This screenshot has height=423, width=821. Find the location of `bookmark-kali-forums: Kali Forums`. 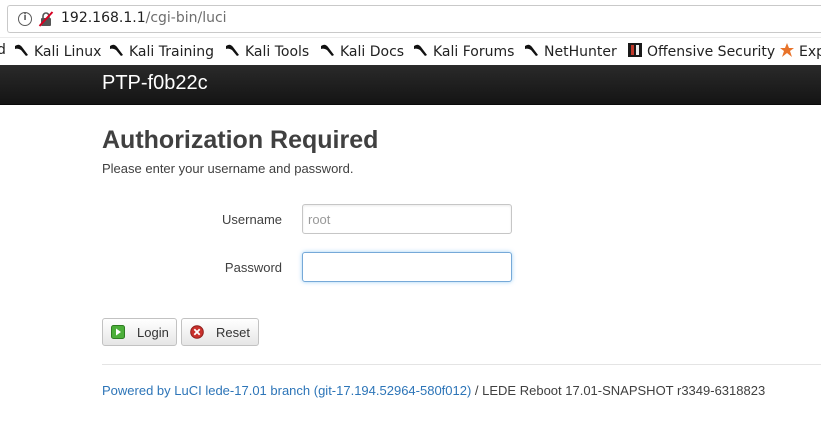

bookmark-kali-forums: Kali Forums is located at coordinates (463, 52).